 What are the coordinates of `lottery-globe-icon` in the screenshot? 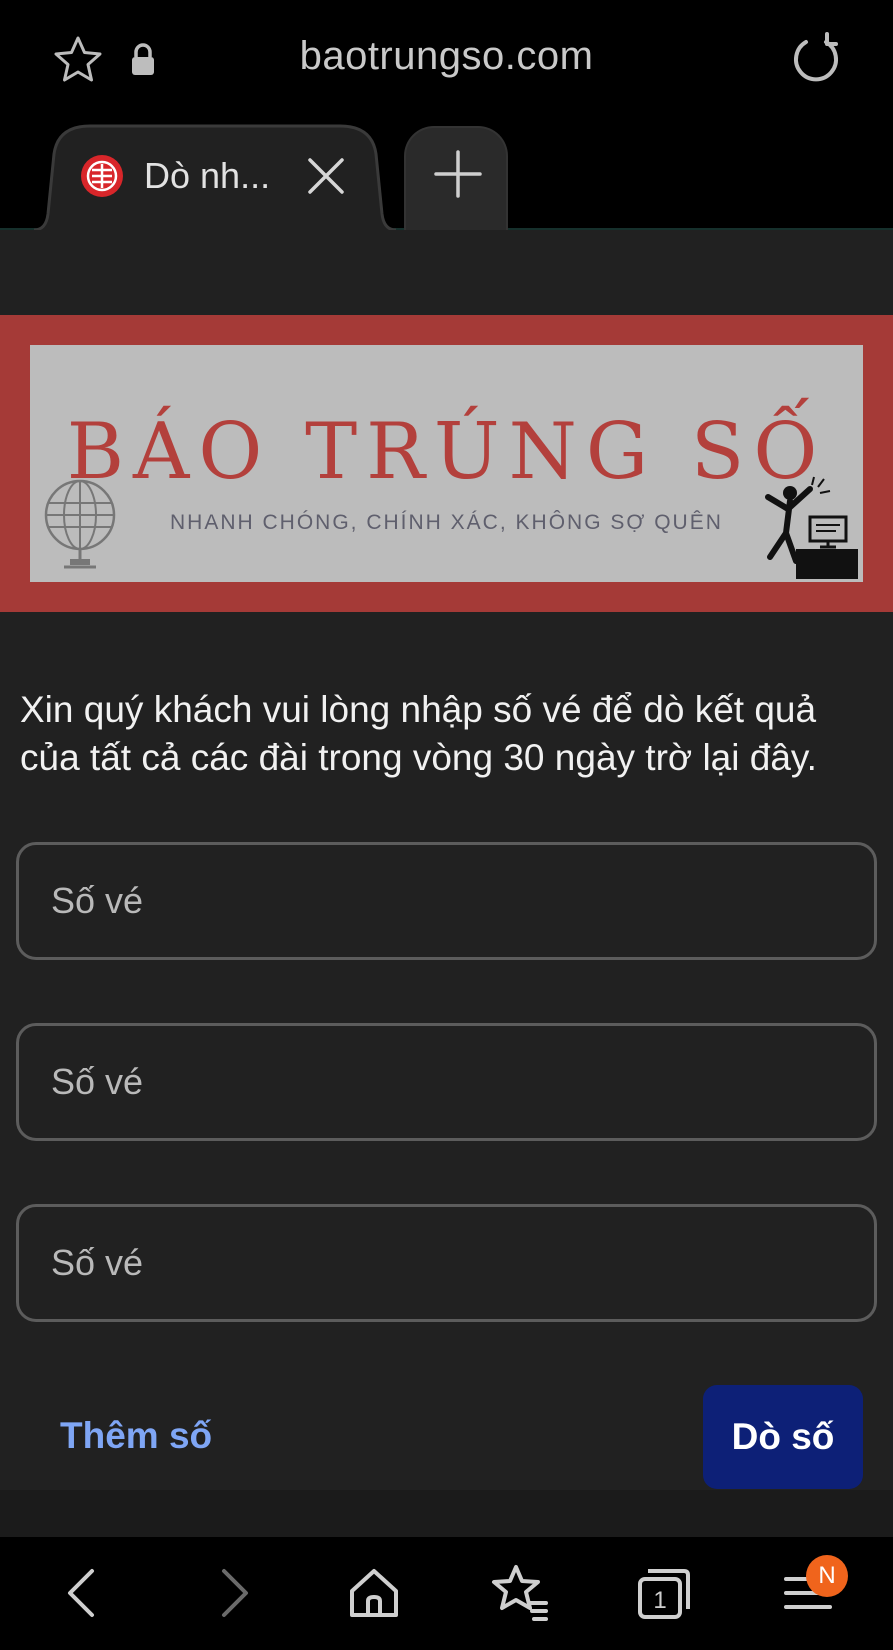 It's located at (80, 525).